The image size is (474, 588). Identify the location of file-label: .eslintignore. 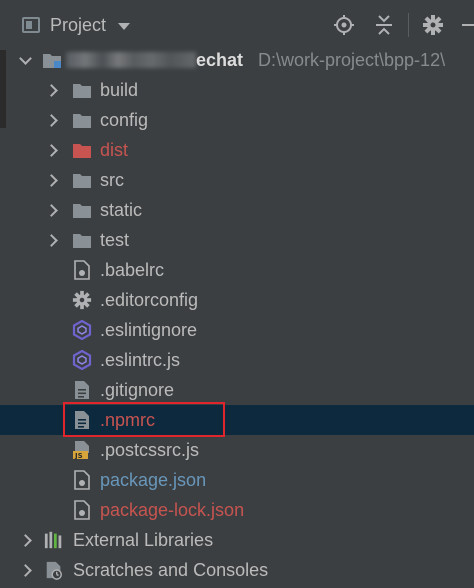
(149, 329).